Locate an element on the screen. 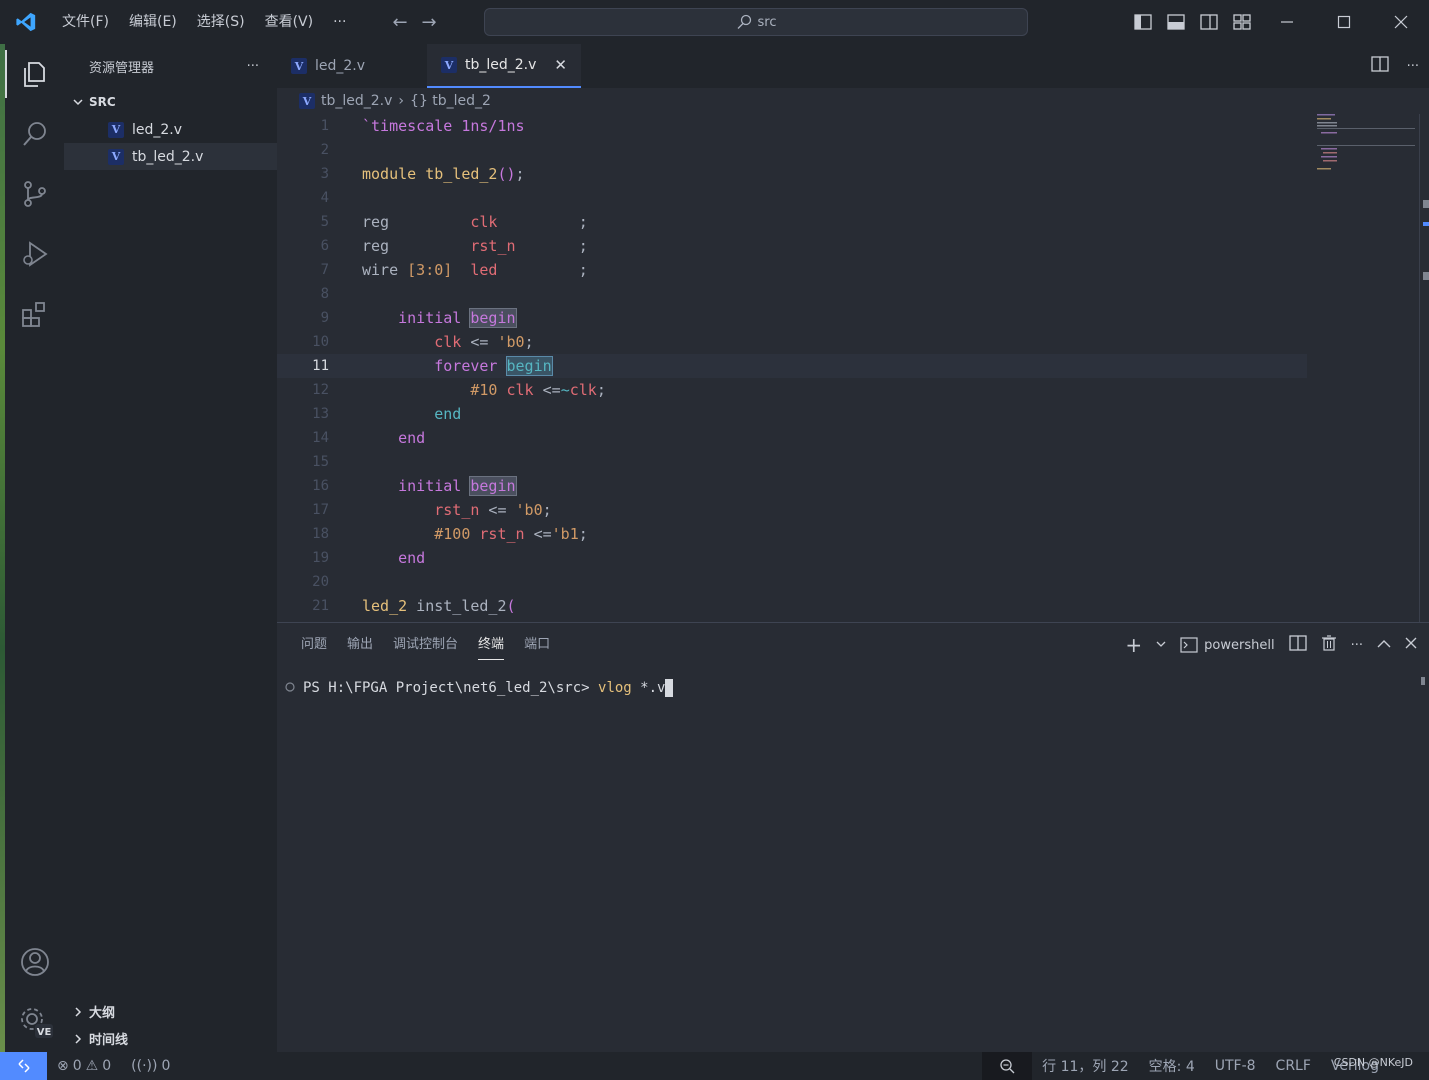  toggle-secondary-sidebar-icon is located at coordinates (1208, 22).